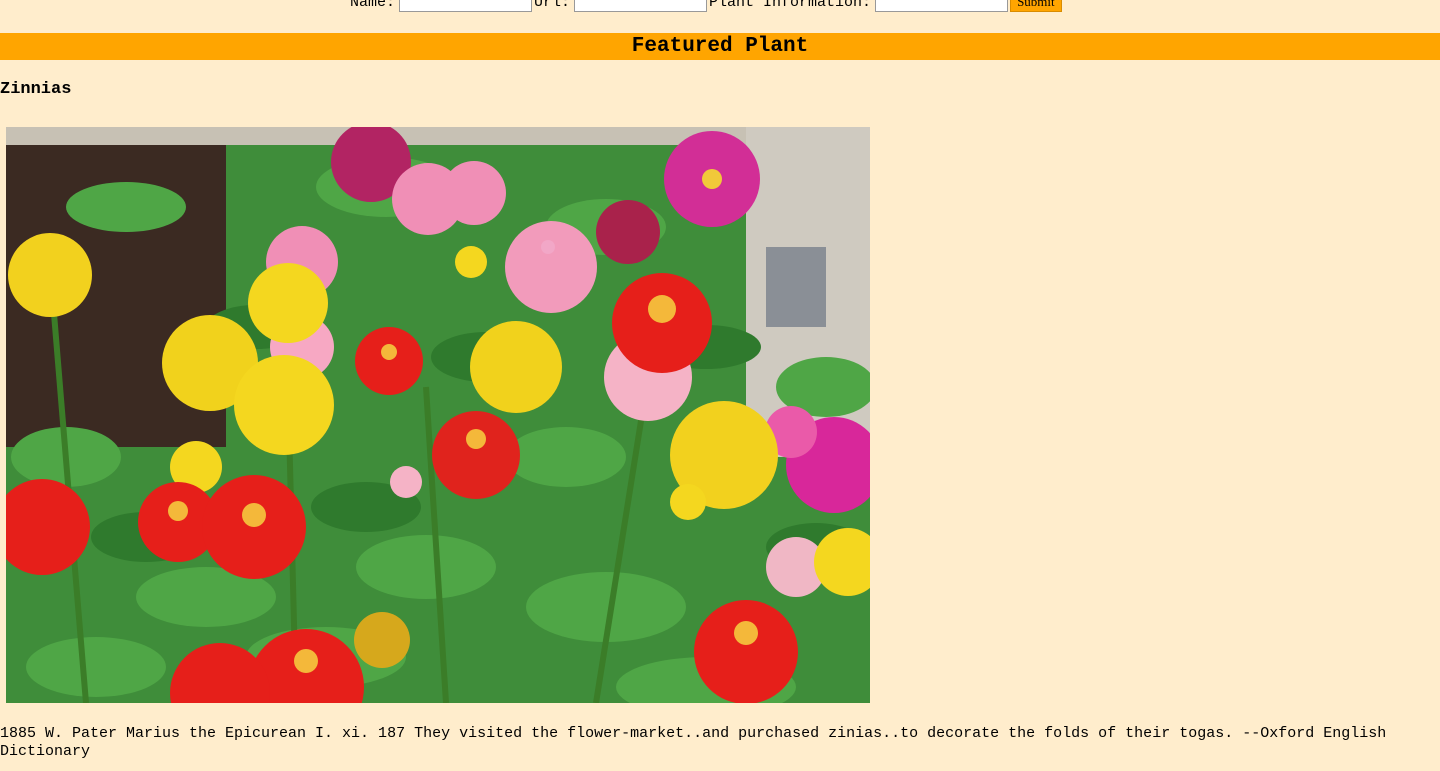  Describe the element at coordinates (641, 6) in the screenshot. I see `url-input` at that location.